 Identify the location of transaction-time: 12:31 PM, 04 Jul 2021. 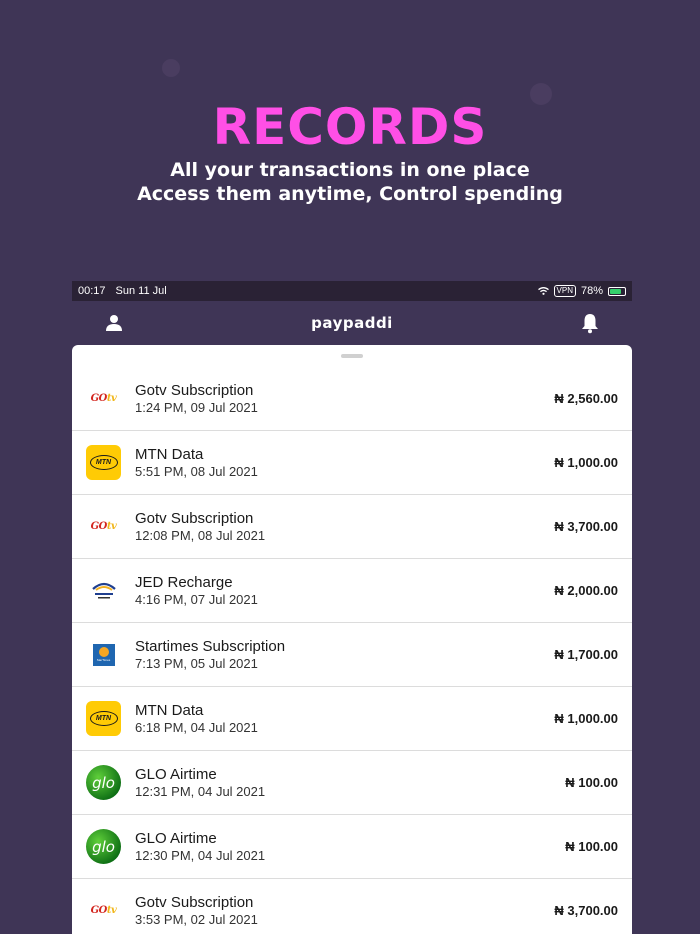
(200, 791).